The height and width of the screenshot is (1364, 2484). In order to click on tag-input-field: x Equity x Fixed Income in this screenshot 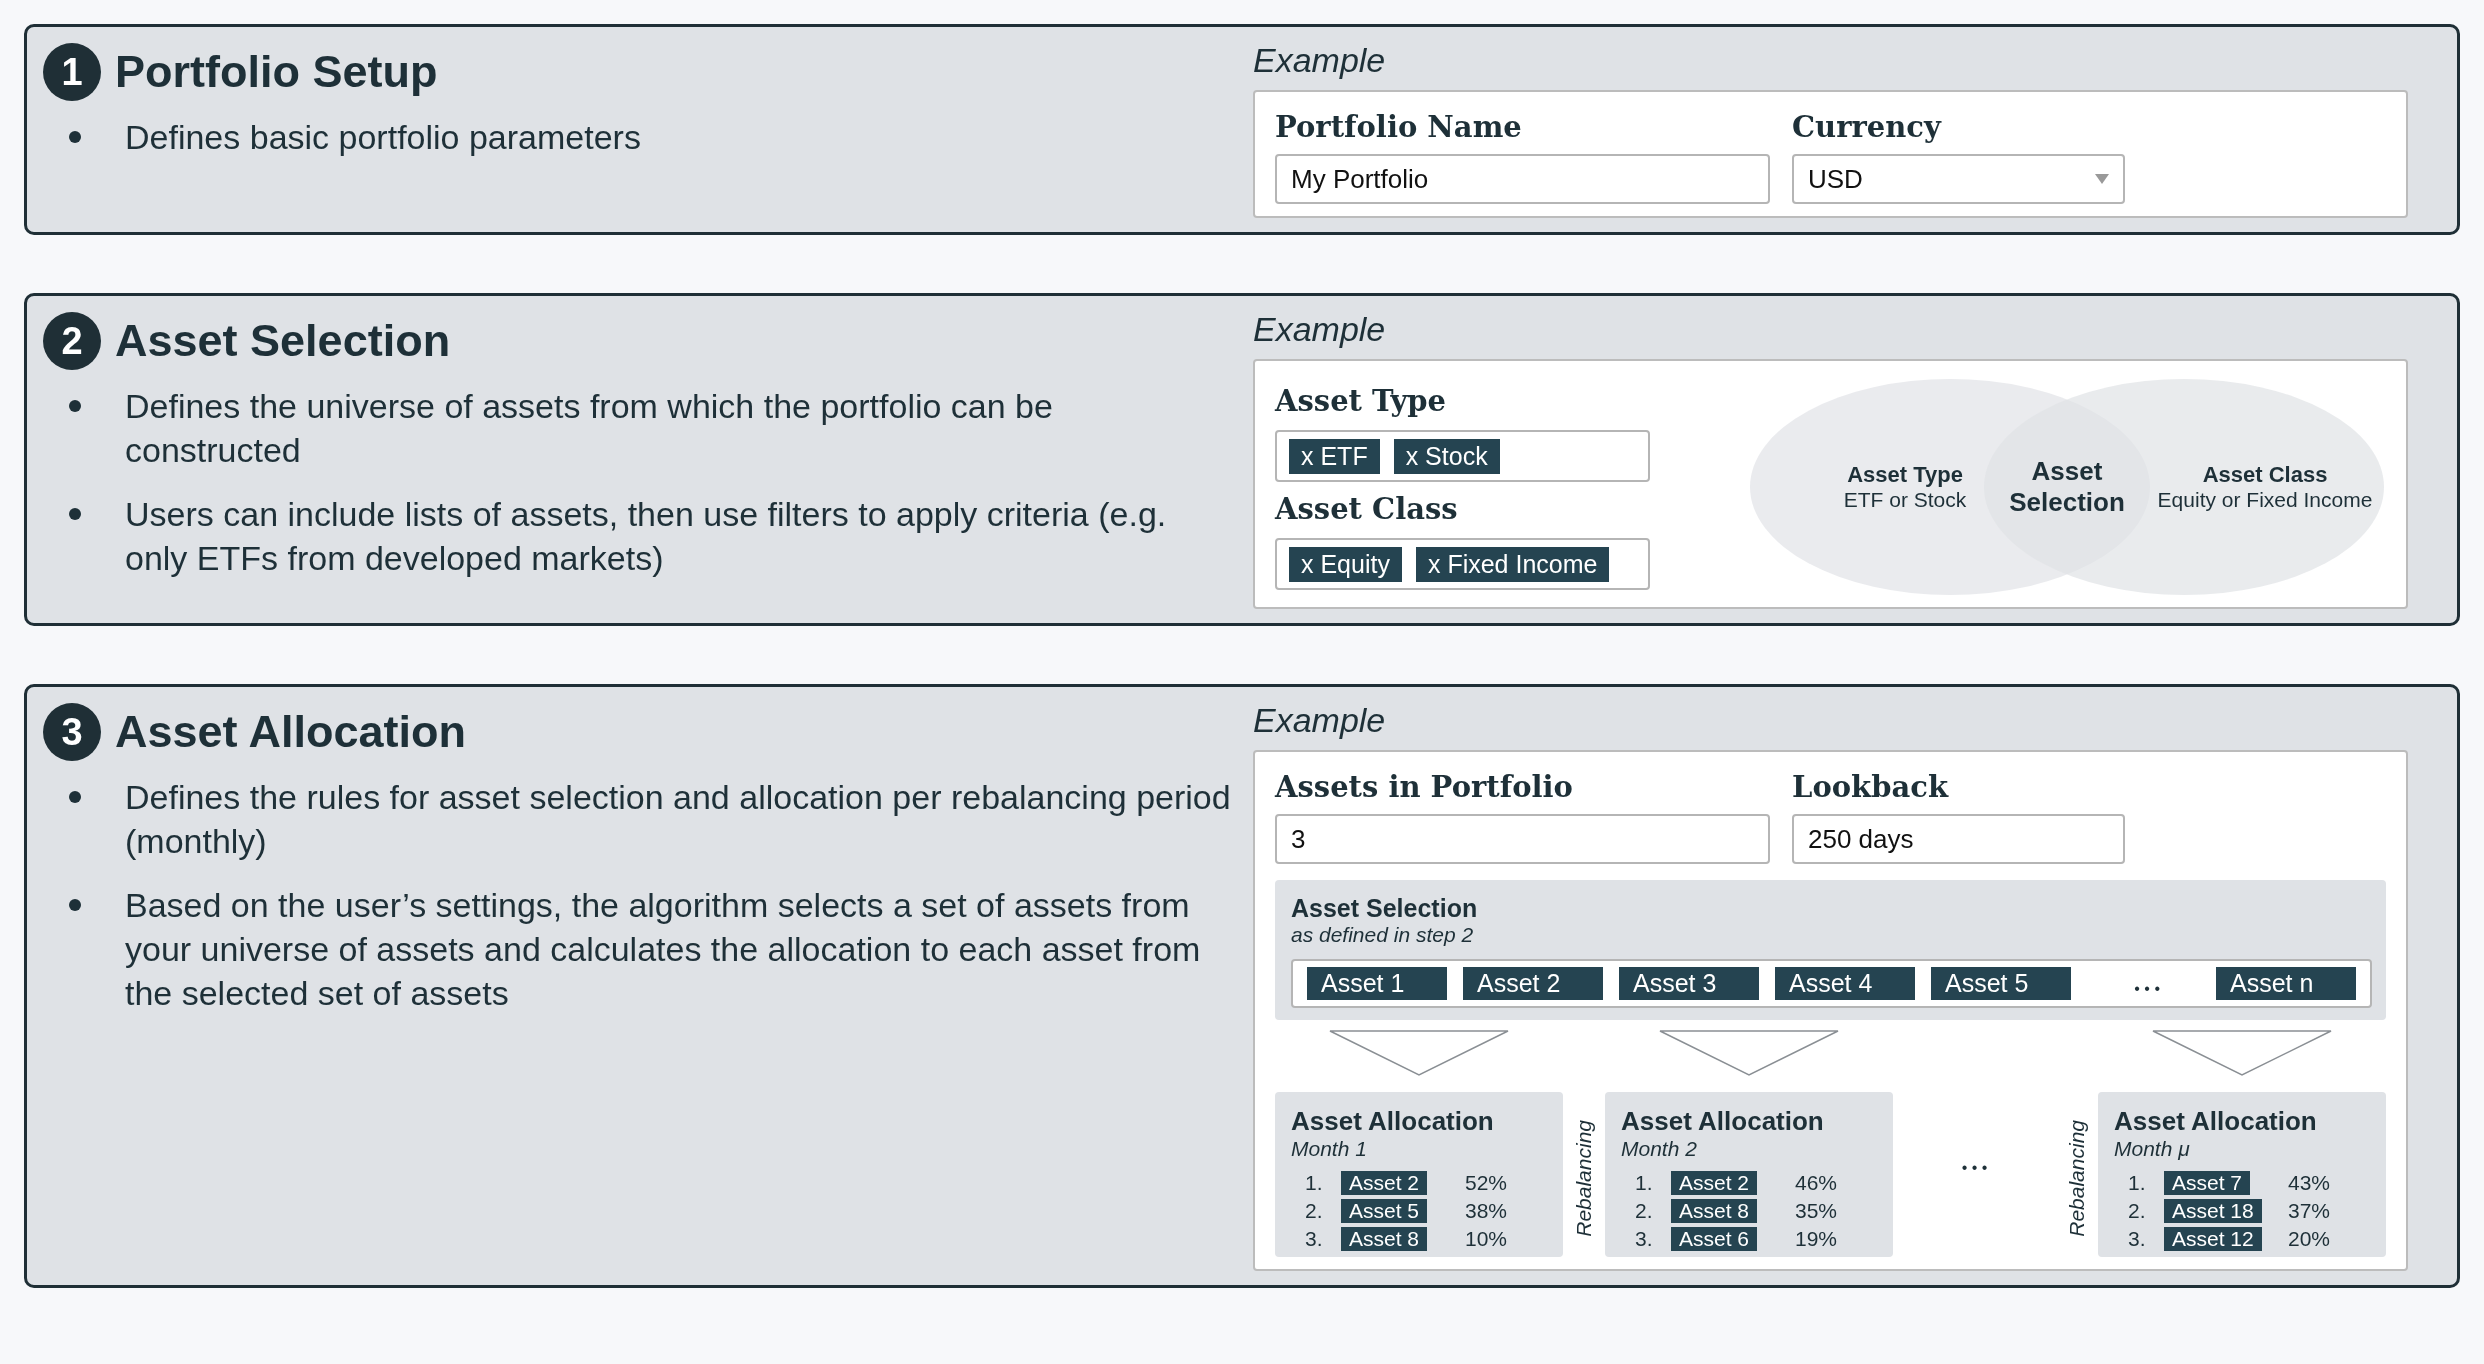, I will do `click(1462, 564)`.